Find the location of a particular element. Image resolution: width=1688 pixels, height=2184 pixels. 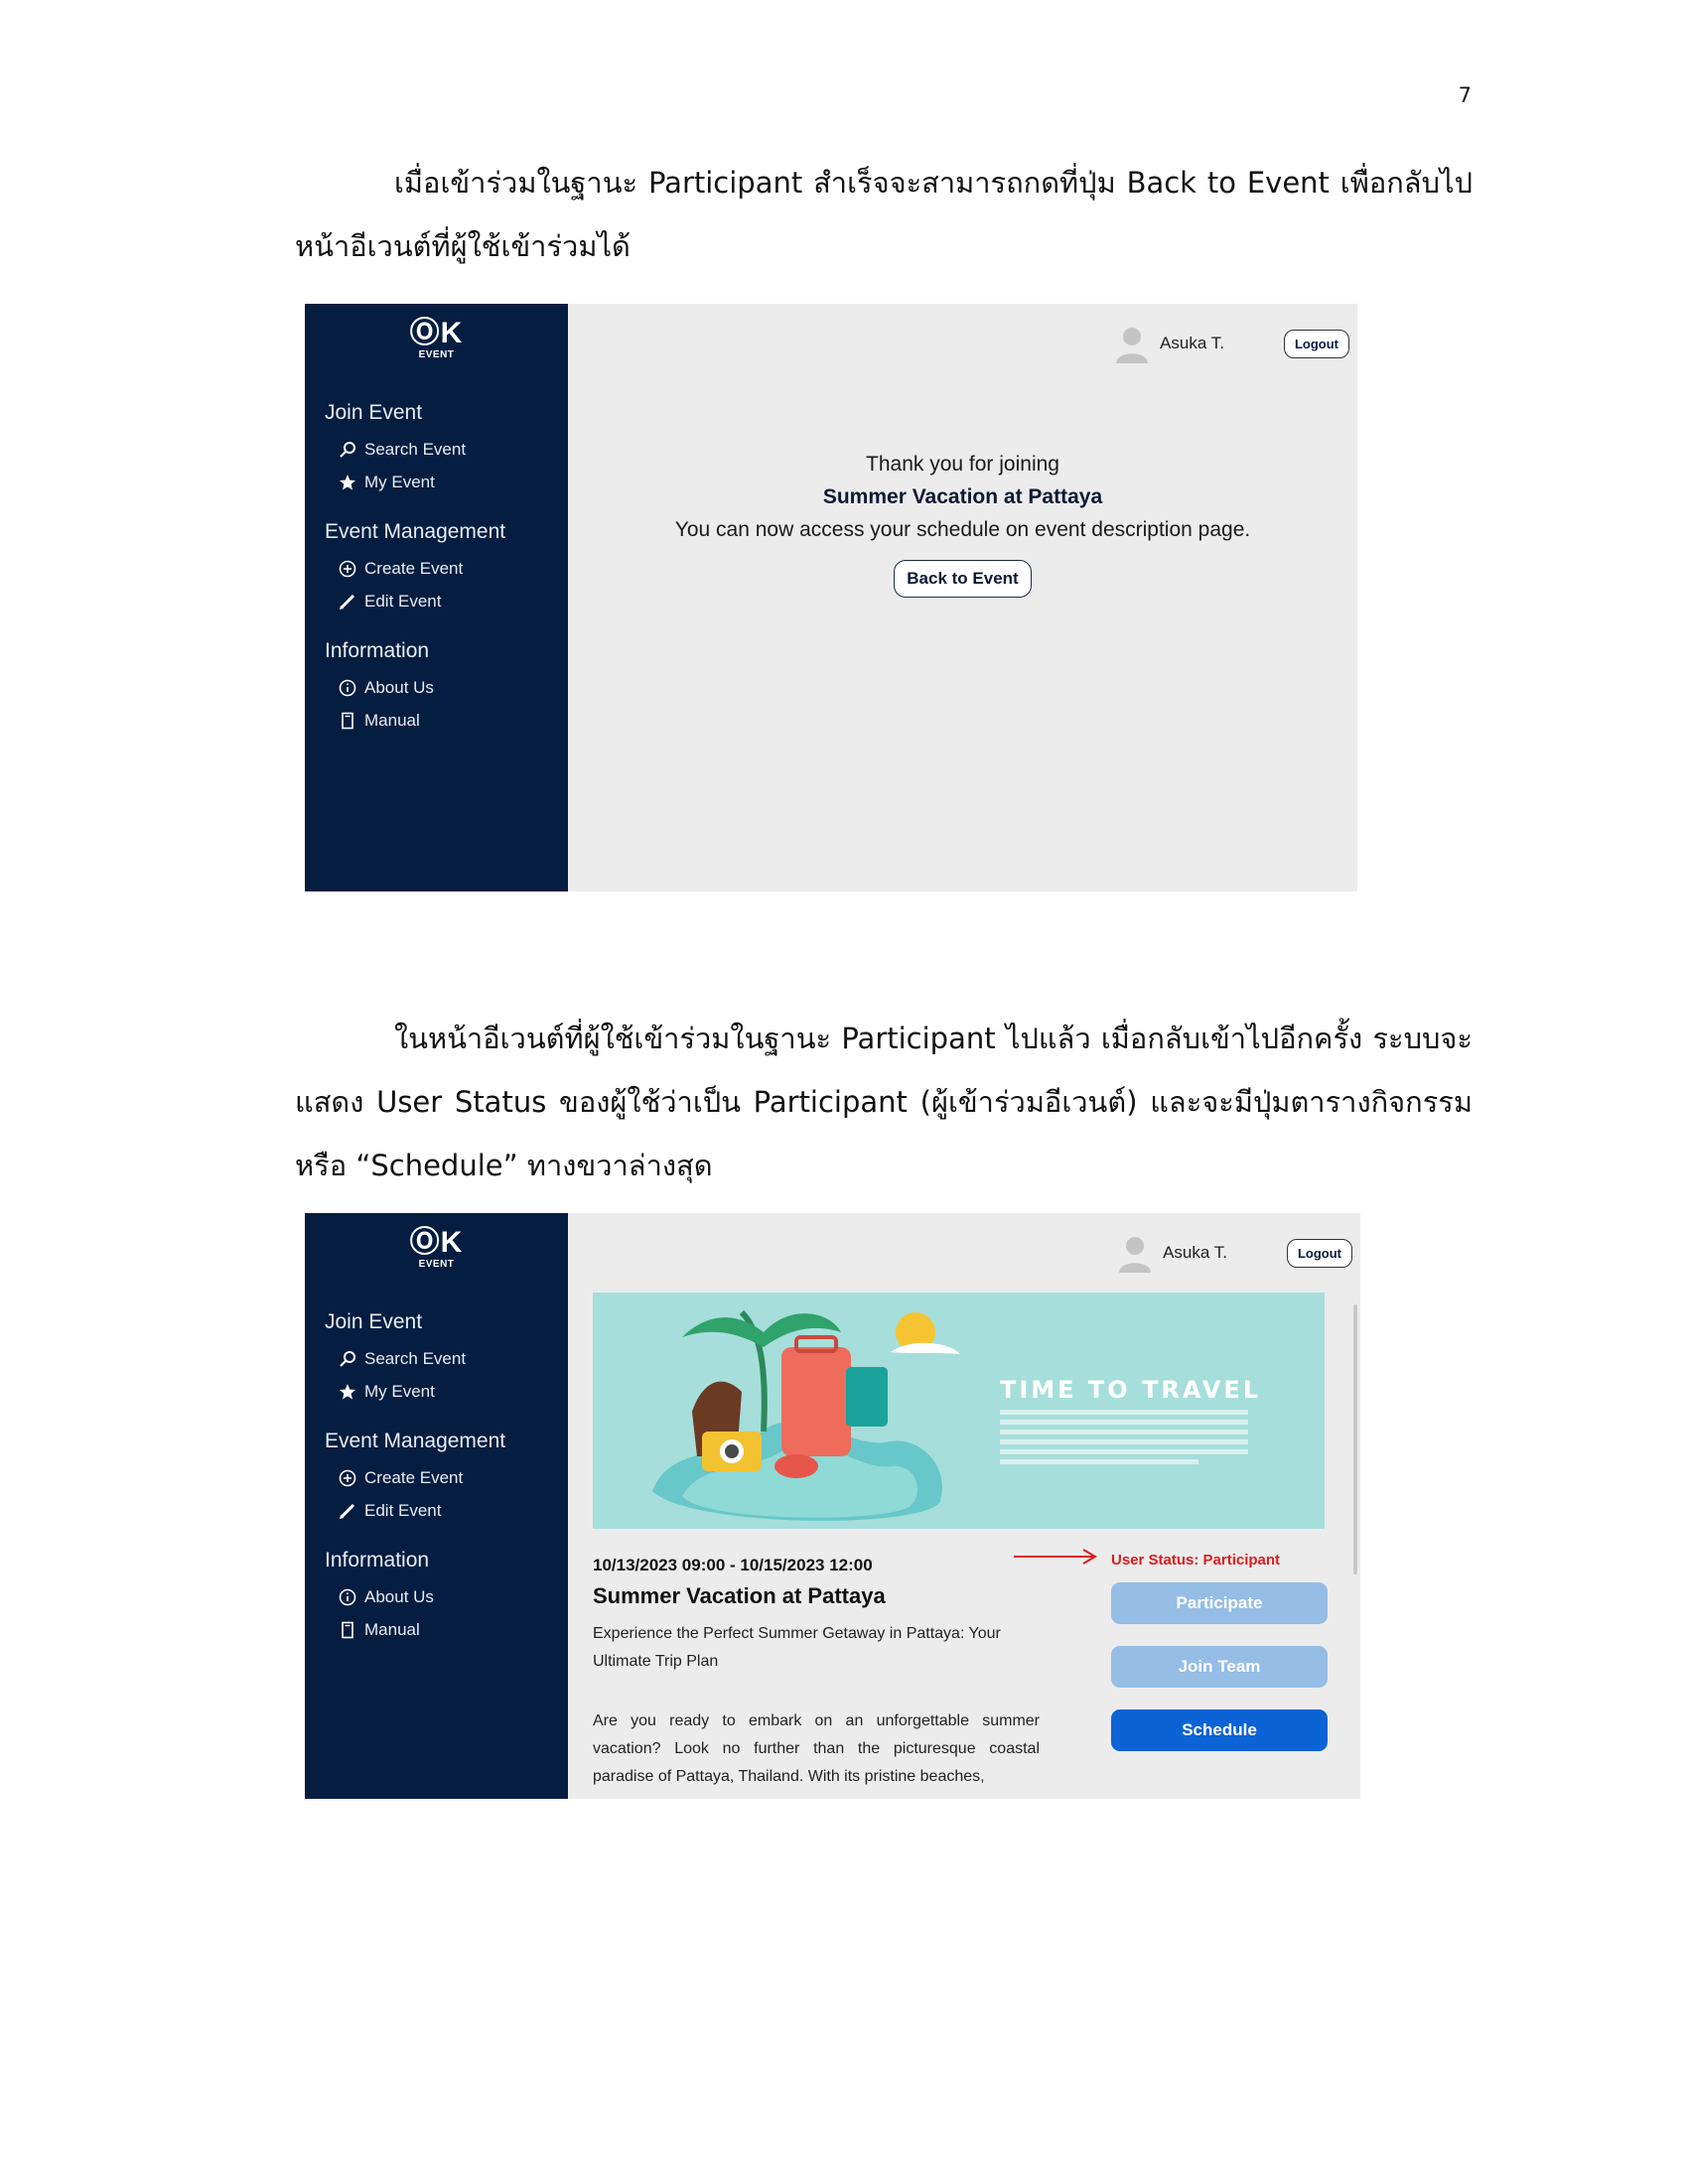

travel-illustration is located at coordinates (950, 1415).